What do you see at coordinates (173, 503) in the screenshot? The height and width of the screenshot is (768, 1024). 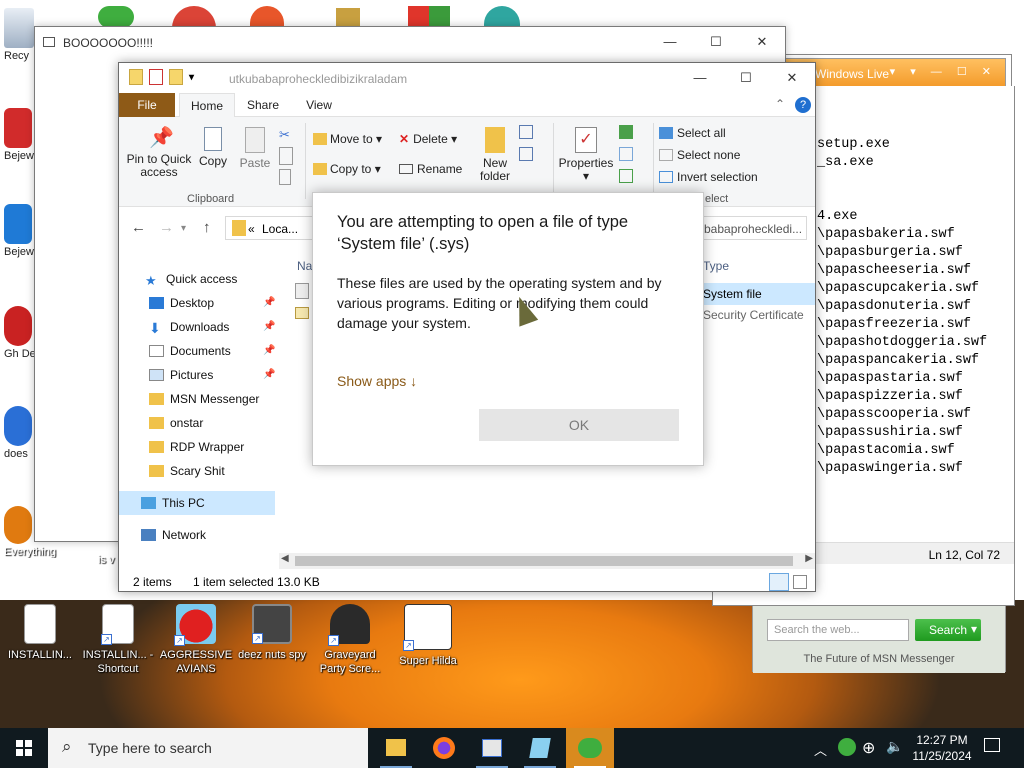 I see `nav-this-pc: This PC` at bounding box center [173, 503].